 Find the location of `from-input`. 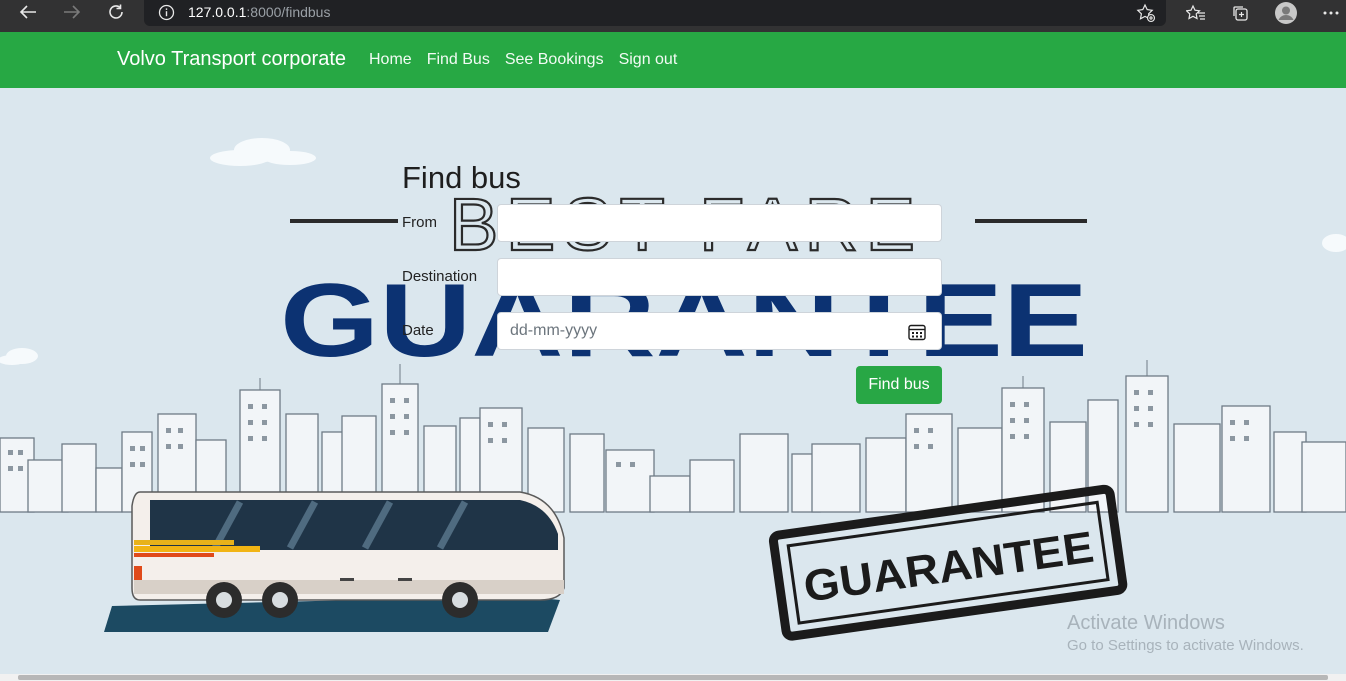

from-input is located at coordinates (719, 223).